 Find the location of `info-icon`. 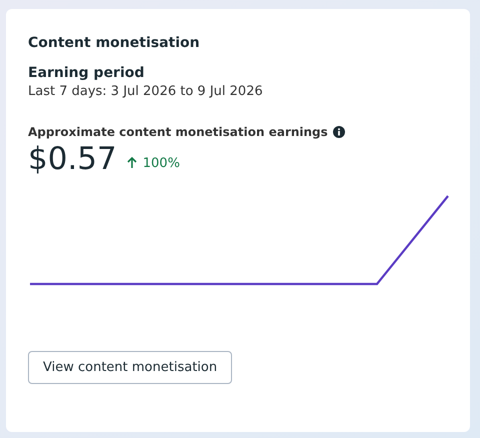

info-icon is located at coordinates (338, 132).